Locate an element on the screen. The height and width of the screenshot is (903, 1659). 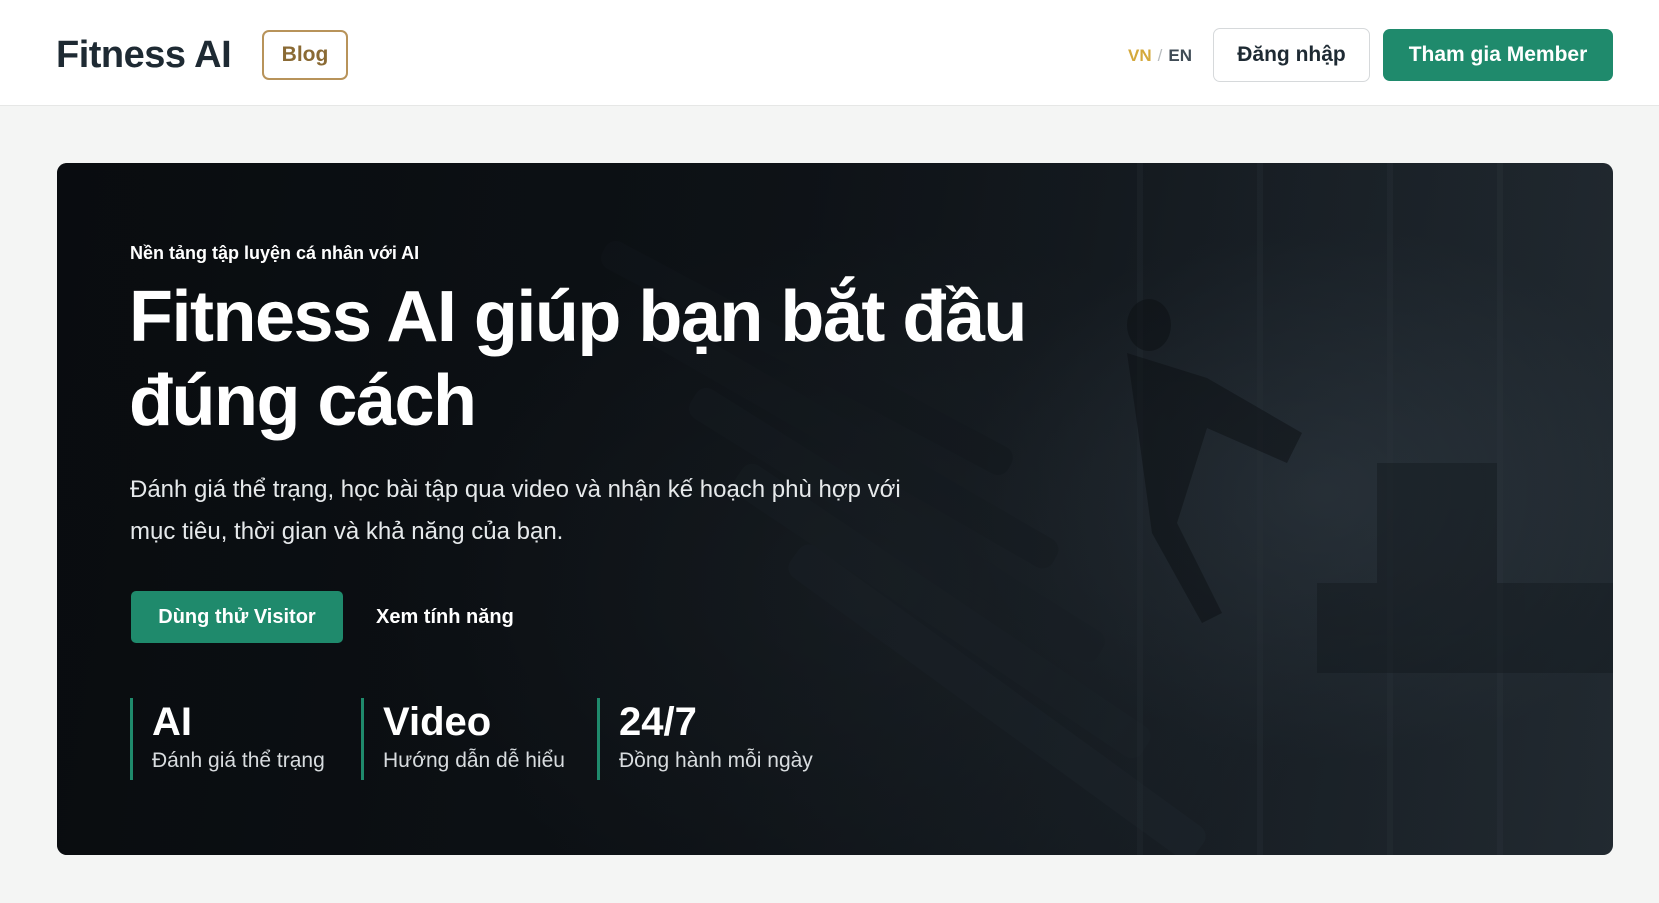
stat-value: AI is located at coordinates (172, 722).